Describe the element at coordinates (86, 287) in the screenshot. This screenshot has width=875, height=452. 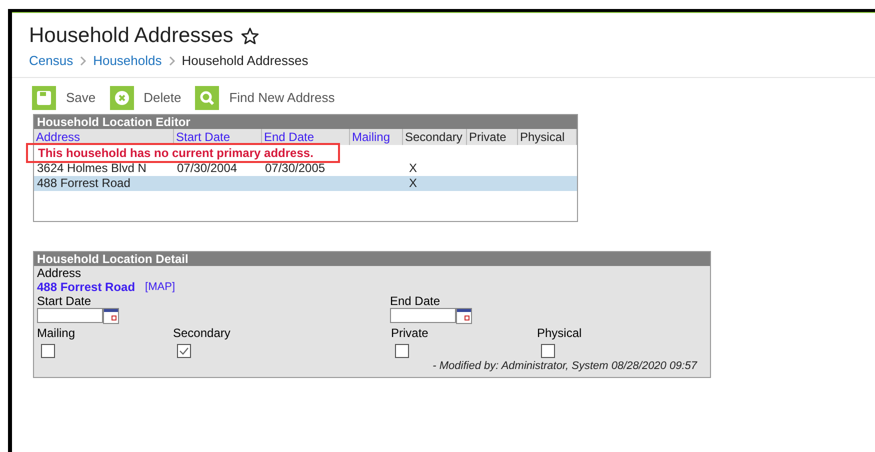
I see `address-link: 488 Forrest Road` at that location.